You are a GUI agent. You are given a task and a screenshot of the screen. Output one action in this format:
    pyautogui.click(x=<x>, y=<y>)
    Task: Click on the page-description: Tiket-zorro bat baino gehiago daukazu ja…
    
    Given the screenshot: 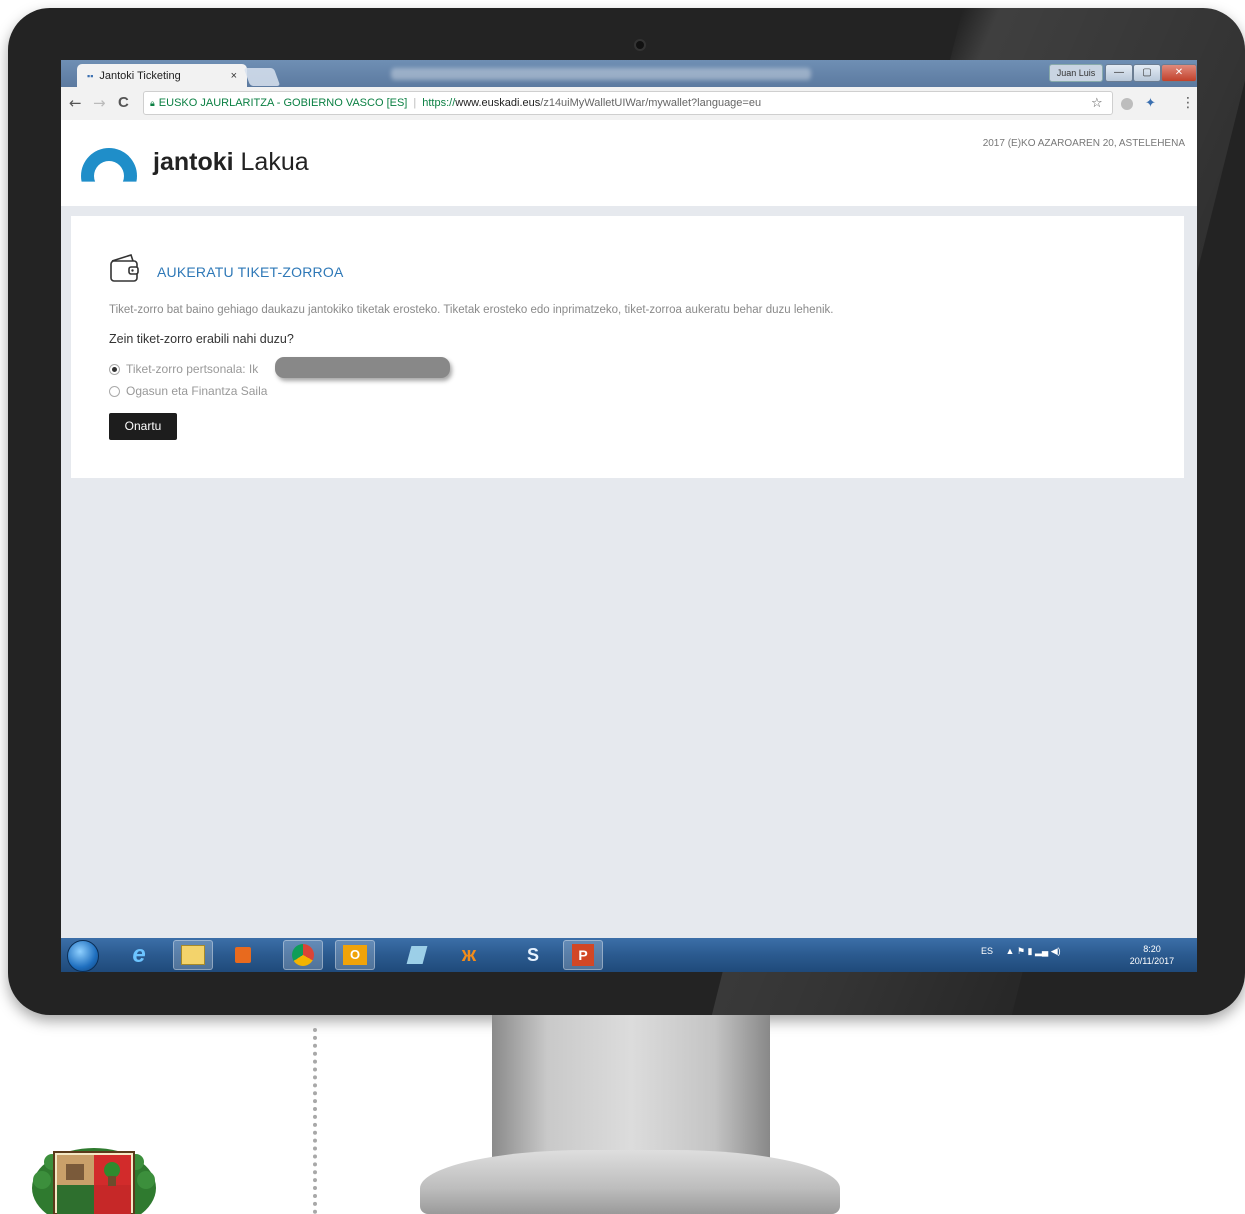 What is the action you would take?
    pyautogui.click(x=471, y=310)
    